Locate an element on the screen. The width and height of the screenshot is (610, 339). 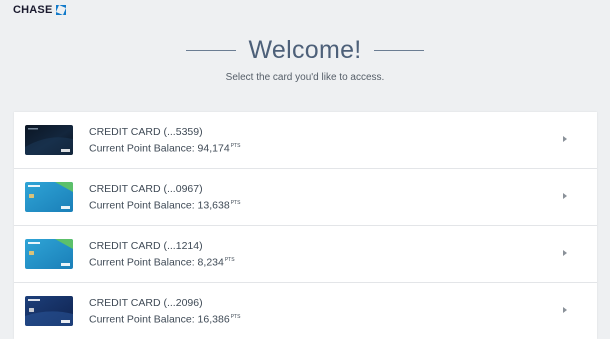
page-subtitle: Select the card you'd like to access. is located at coordinates (305, 77).